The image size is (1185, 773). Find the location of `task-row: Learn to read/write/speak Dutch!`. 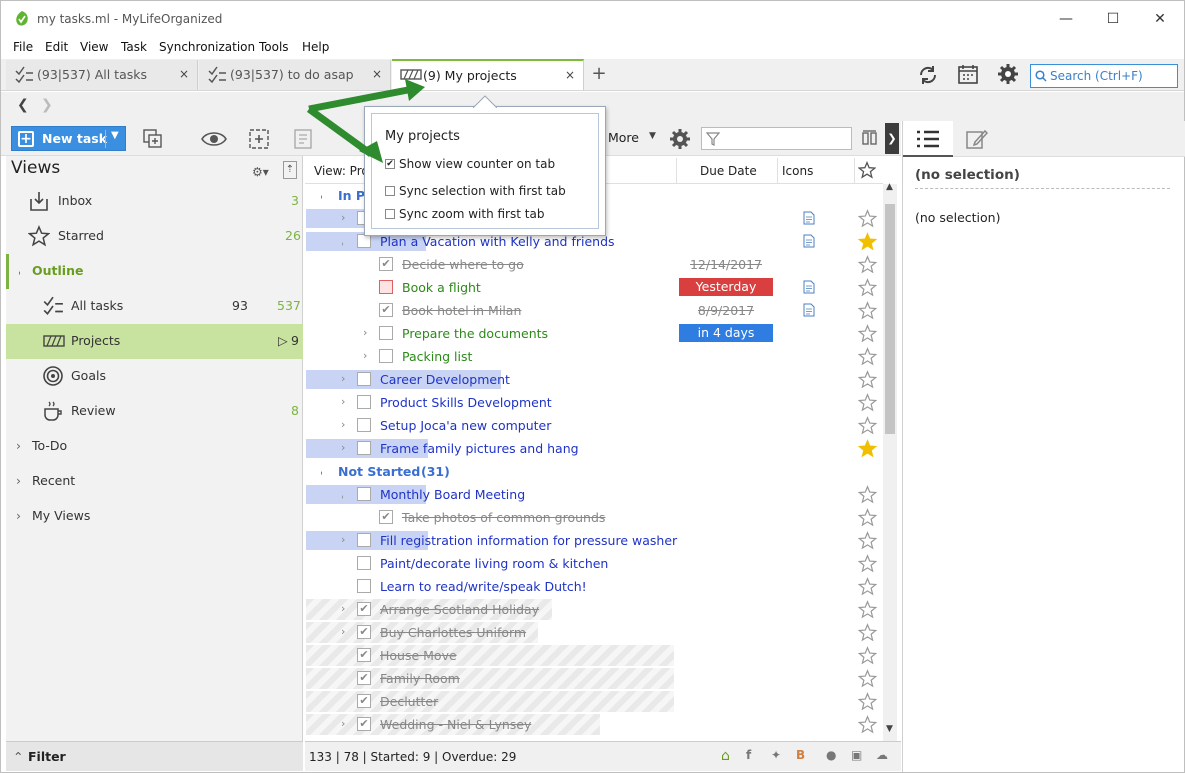

task-row: Learn to read/write/speak Dutch! is located at coordinates (592, 586).